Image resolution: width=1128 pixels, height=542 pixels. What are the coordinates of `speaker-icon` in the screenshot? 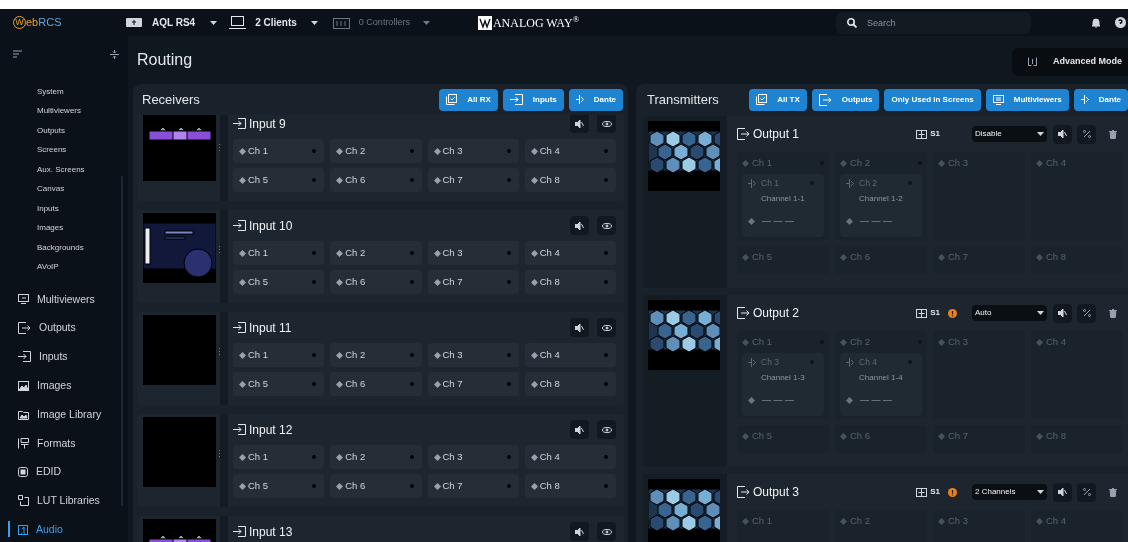 It's located at (579, 429).